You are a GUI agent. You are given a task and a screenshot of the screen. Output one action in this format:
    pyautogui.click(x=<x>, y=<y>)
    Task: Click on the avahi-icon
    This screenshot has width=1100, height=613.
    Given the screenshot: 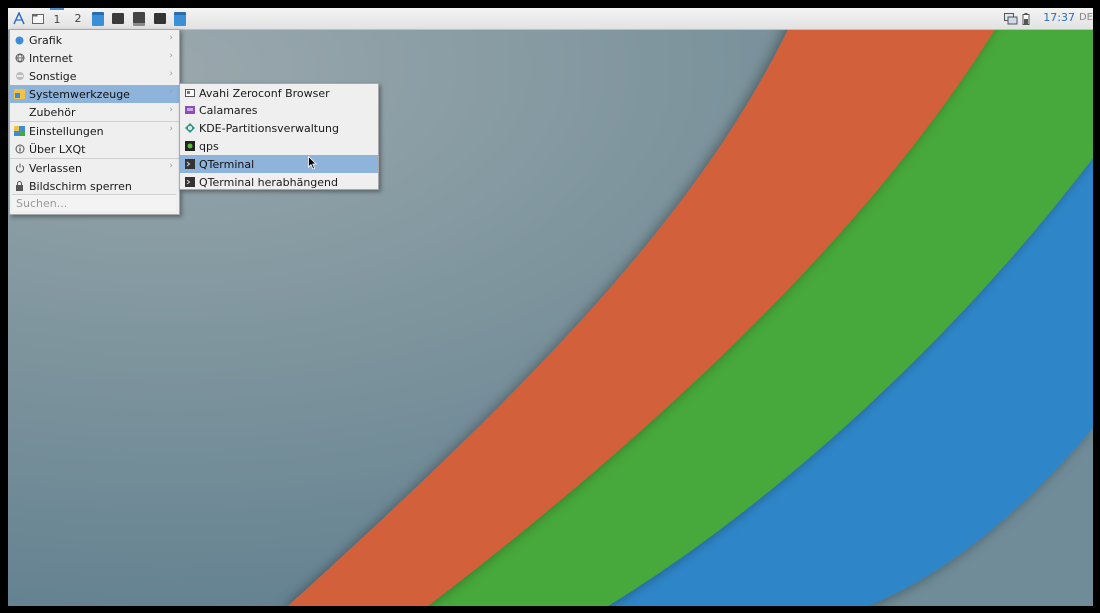 What is the action you would take?
    pyautogui.click(x=189, y=93)
    